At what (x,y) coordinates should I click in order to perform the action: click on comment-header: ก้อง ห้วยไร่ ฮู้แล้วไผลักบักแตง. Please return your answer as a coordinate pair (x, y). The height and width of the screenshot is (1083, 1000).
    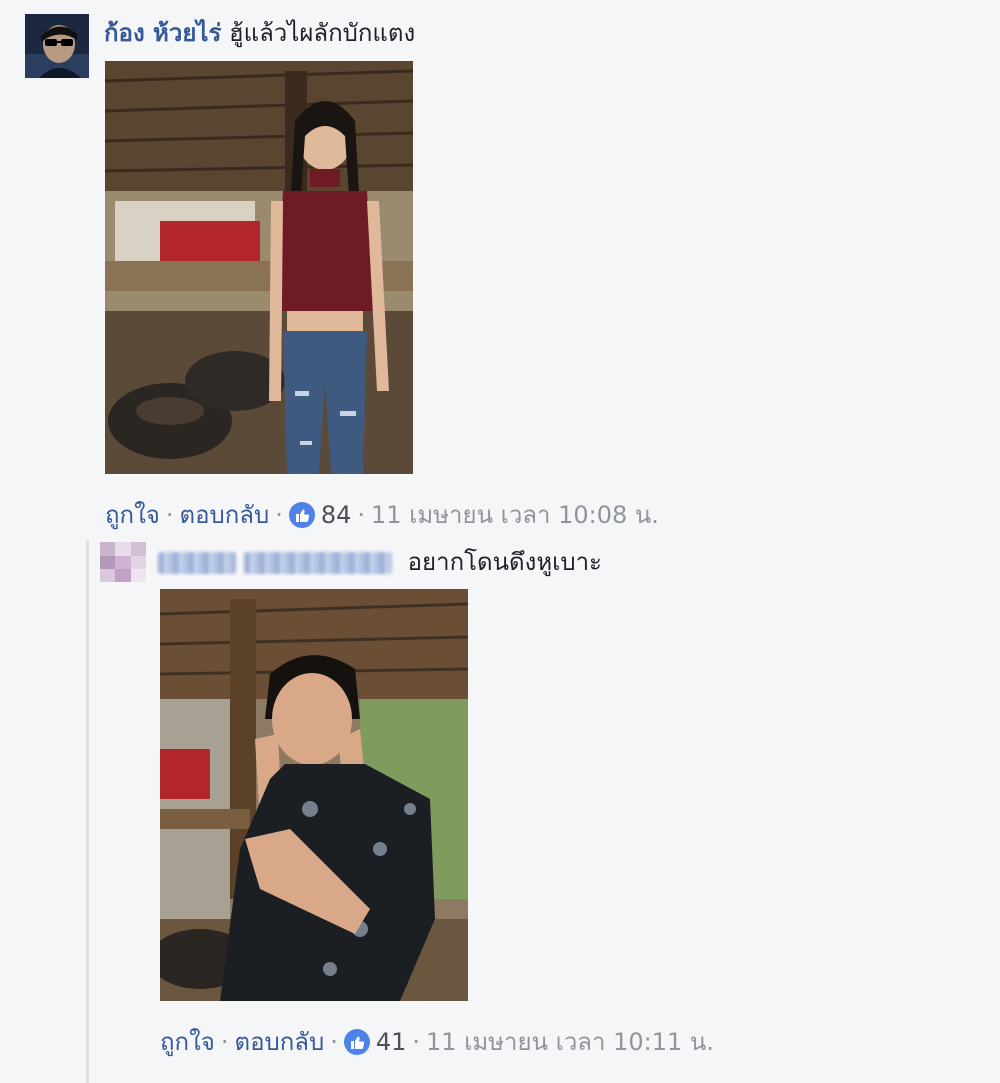
    Looking at the image, I should click on (259, 33).